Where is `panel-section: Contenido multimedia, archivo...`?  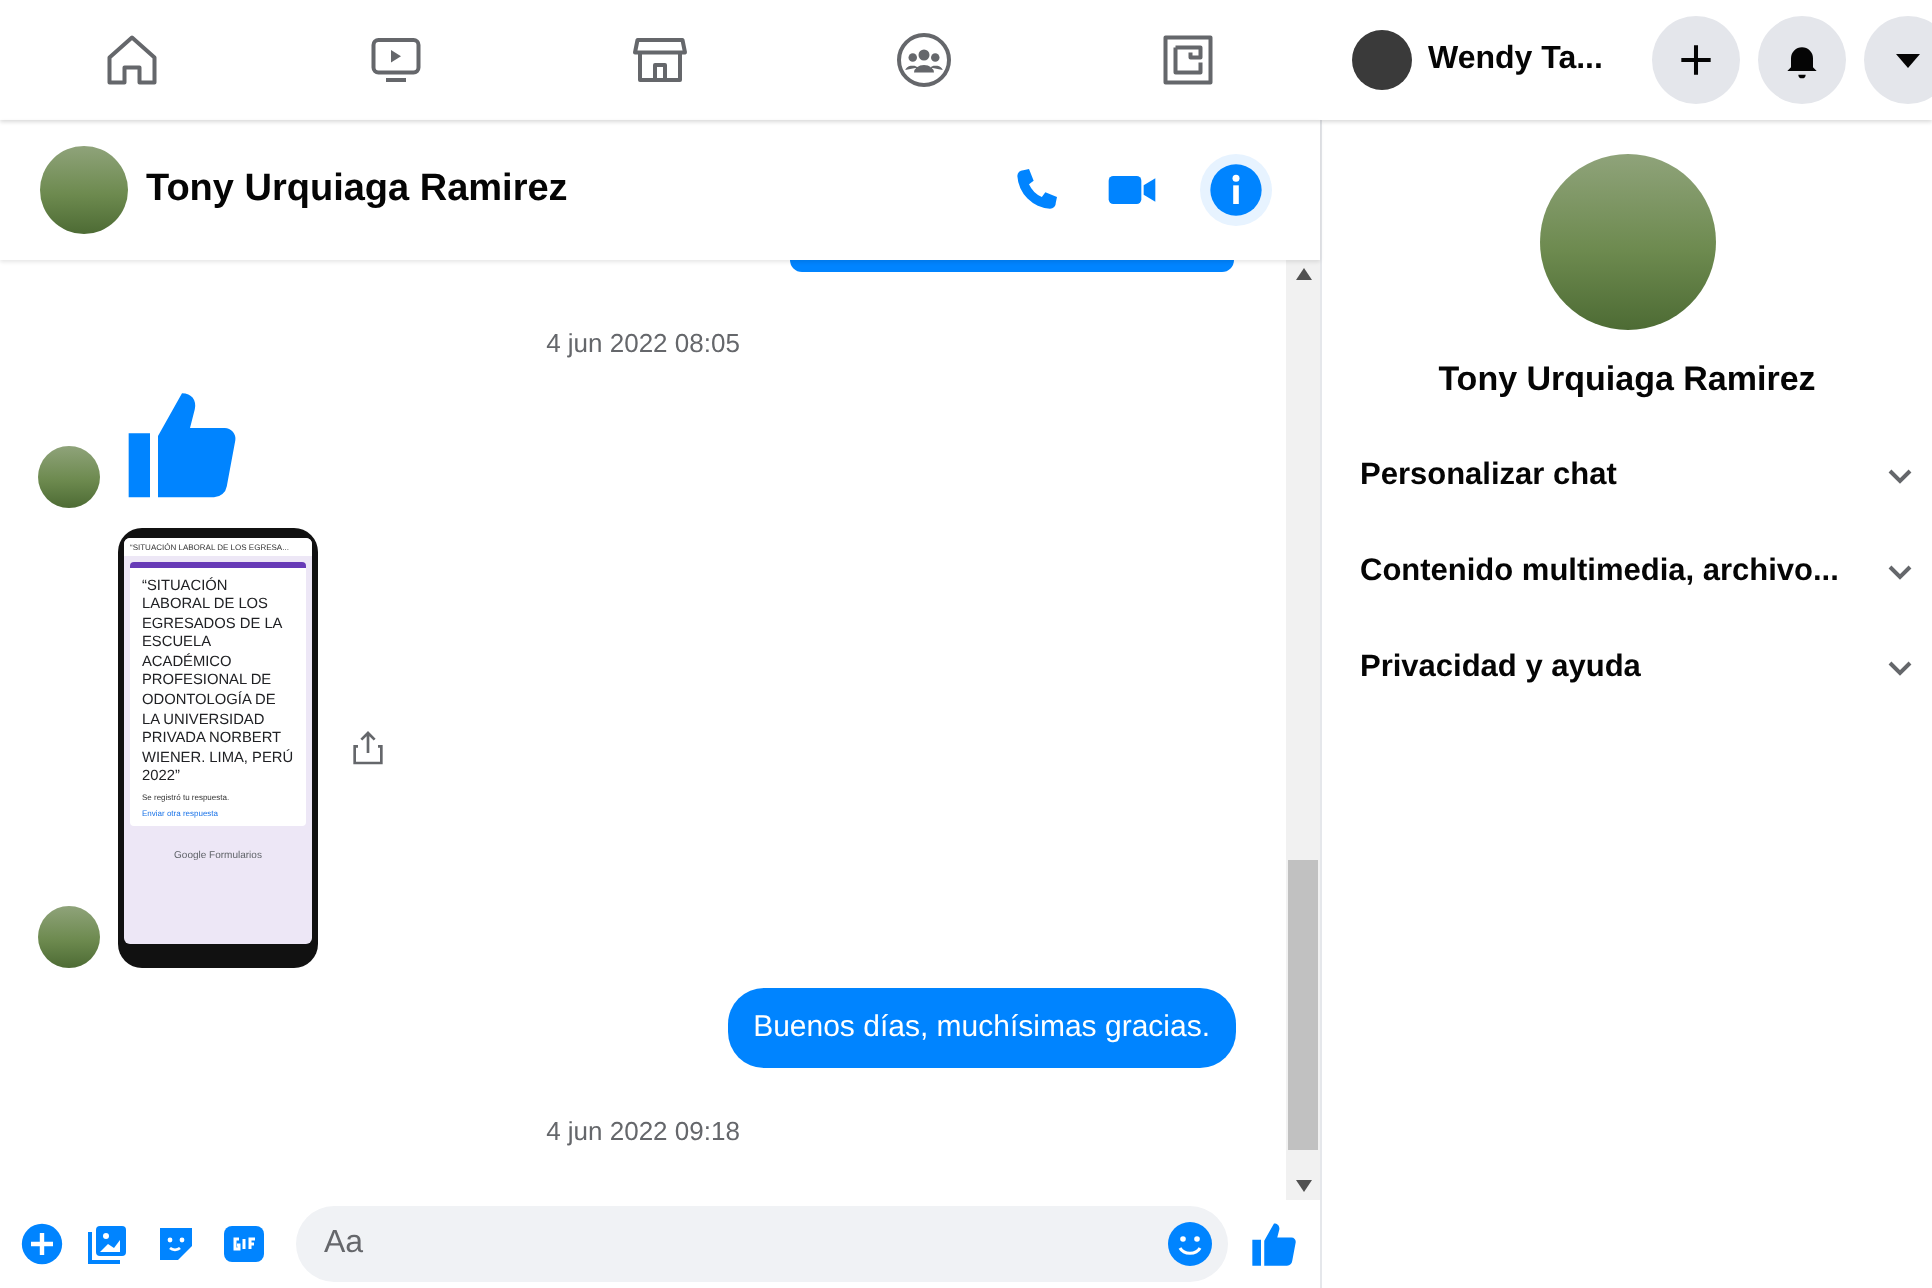
panel-section: Contenido multimedia, archivo... is located at coordinates (1627, 571).